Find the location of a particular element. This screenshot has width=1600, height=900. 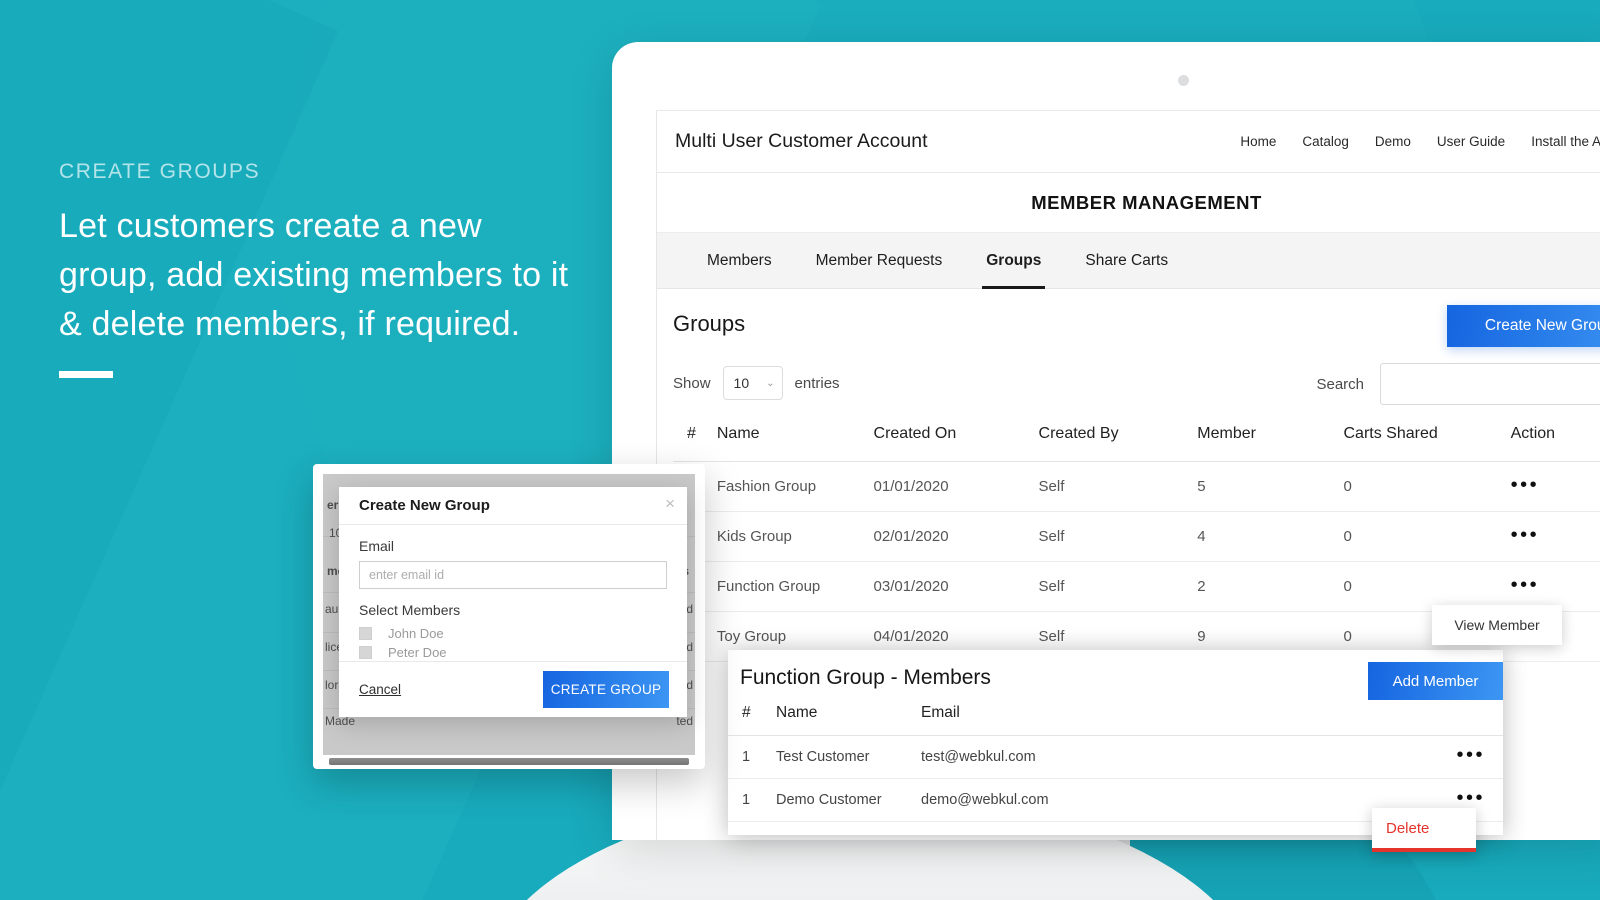

cell-email: demo@webkul.com is located at coordinates (1167, 800).